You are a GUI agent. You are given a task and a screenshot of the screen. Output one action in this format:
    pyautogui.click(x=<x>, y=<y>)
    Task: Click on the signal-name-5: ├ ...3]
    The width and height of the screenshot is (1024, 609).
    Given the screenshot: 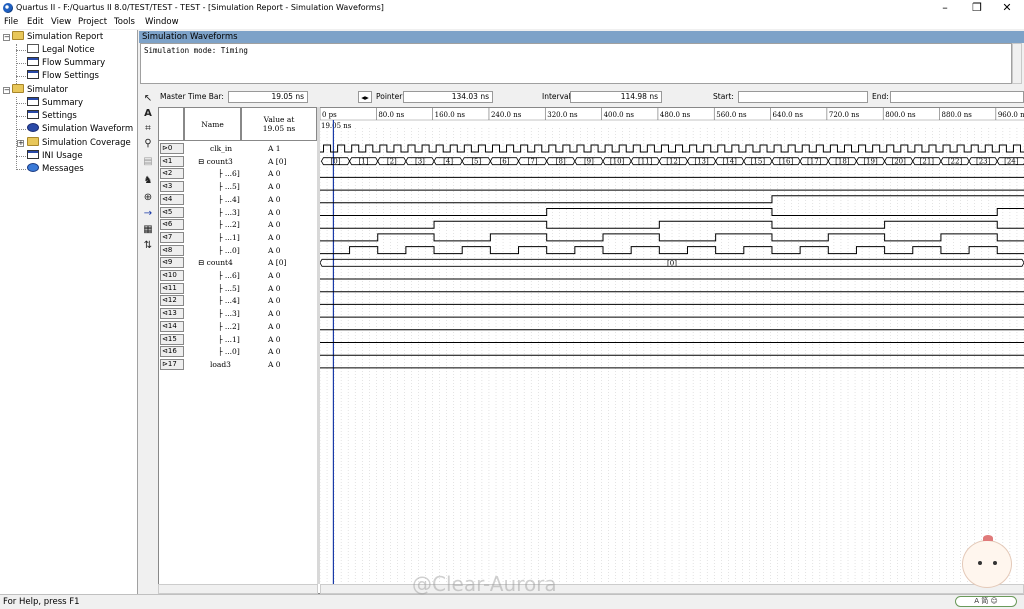 What is the action you would take?
    pyautogui.click(x=229, y=212)
    